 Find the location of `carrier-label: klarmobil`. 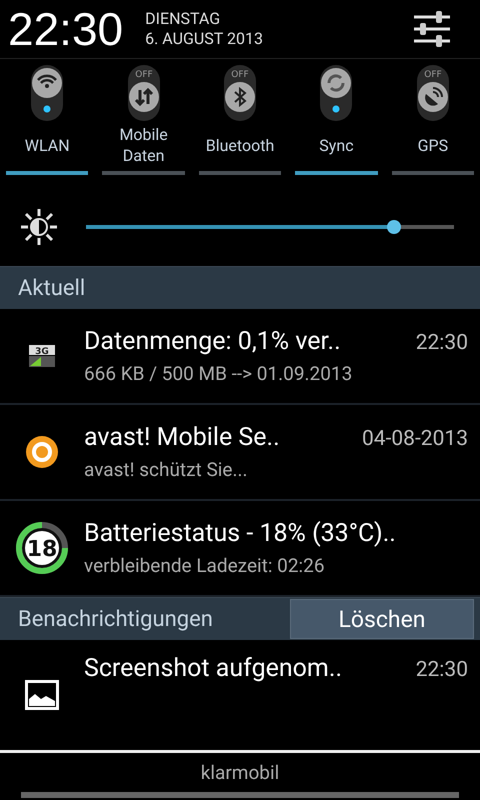

carrier-label: klarmobil is located at coordinates (240, 772).